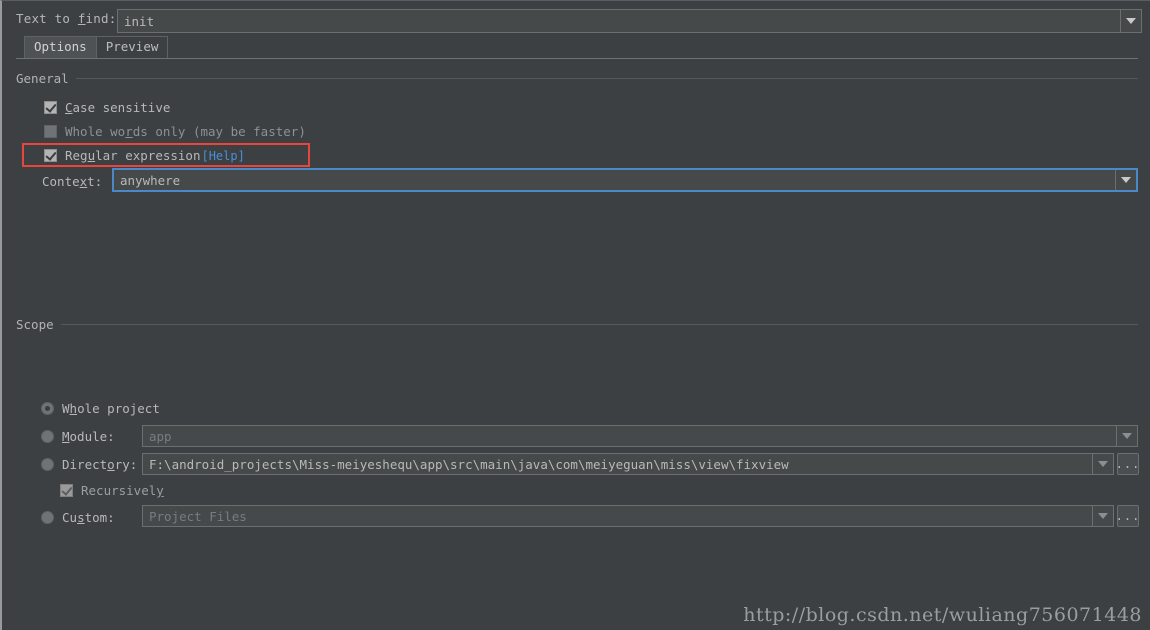 This screenshot has height=630, width=1150. I want to click on find-dropdown-button, so click(1130, 21).